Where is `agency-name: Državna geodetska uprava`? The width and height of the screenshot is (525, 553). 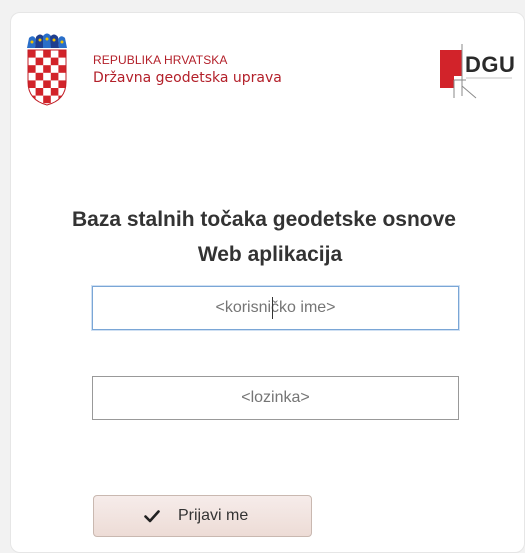 agency-name: Državna geodetska uprava is located at coordinates (187, 78).